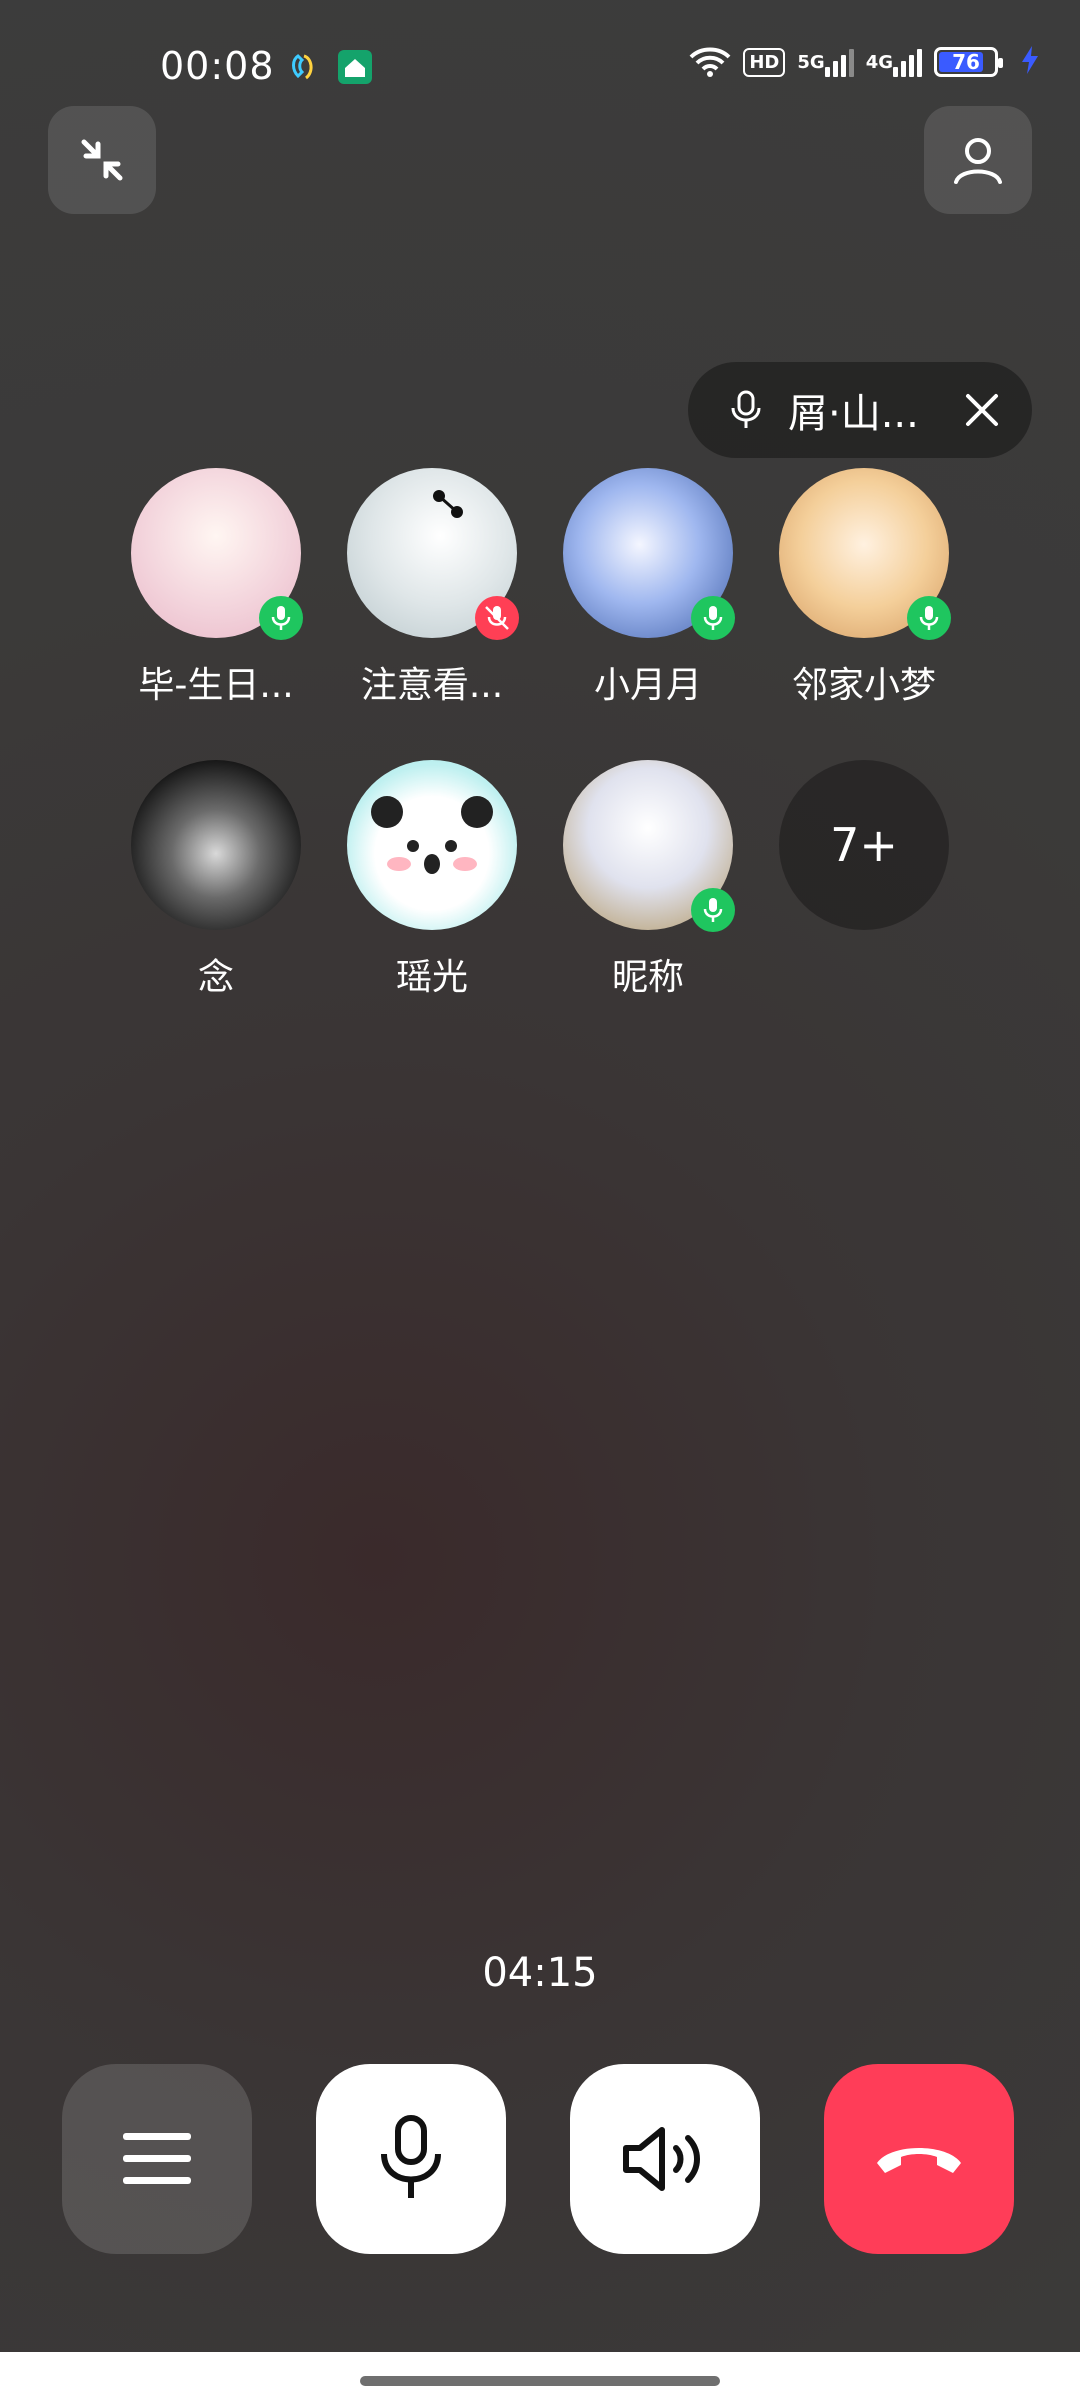  I want to click on minimize-arrows-icon, so click(102, 160).